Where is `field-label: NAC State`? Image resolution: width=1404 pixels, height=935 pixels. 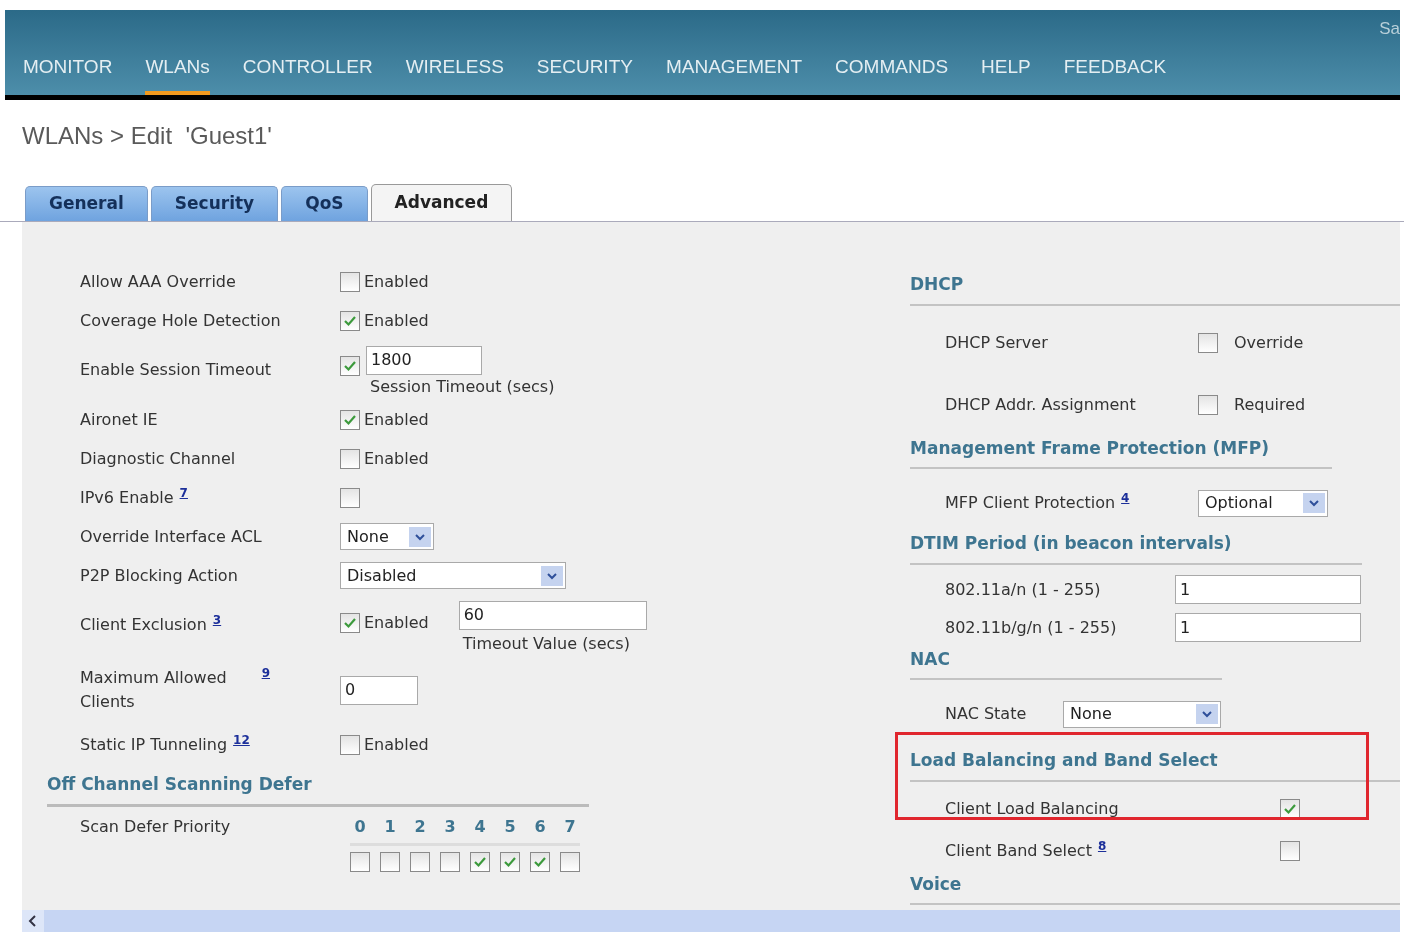 field-label: NAC State is located at coordinates (986, 714).